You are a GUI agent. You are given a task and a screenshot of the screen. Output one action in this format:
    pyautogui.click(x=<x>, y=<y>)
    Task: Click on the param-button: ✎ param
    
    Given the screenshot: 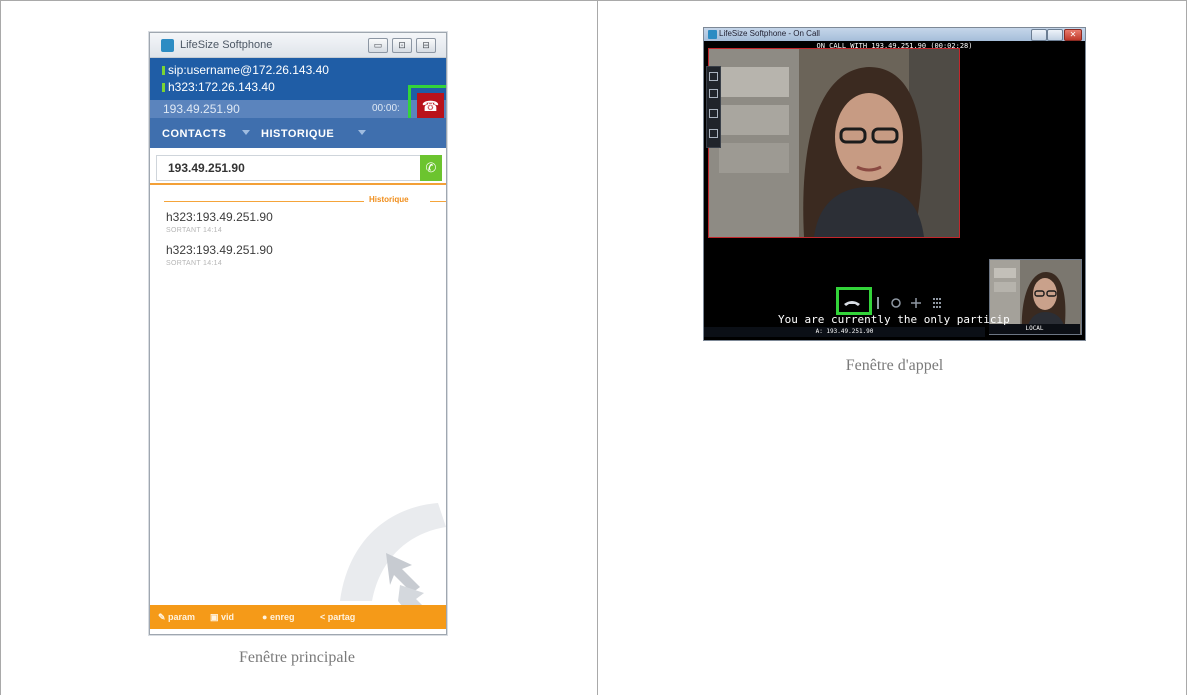 What is the action you would take?
    pyautogui.click(x=176, y=617)
    